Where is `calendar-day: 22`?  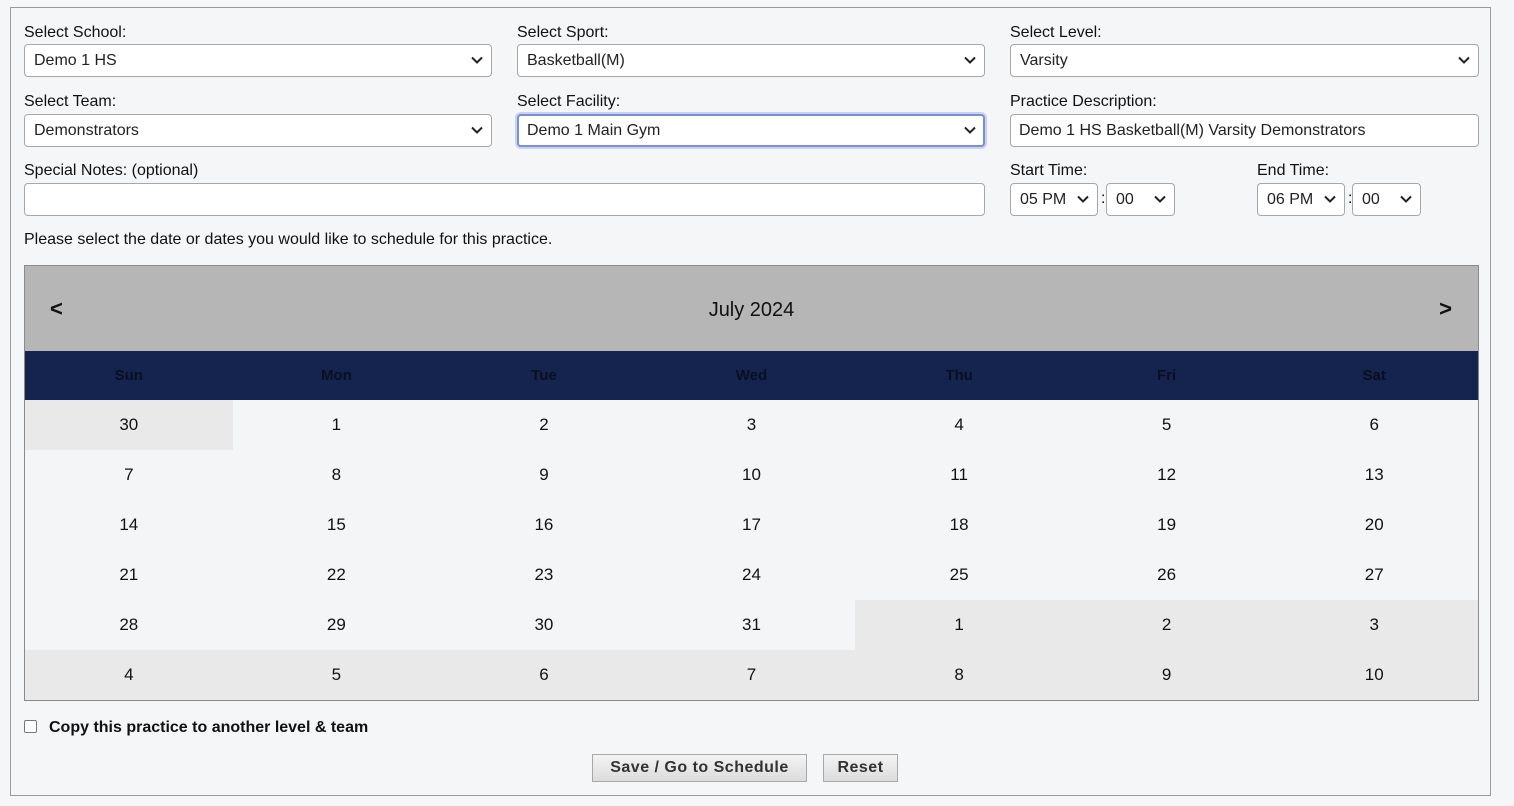 calendar-day: 22 is located at coordinates (337, 575).